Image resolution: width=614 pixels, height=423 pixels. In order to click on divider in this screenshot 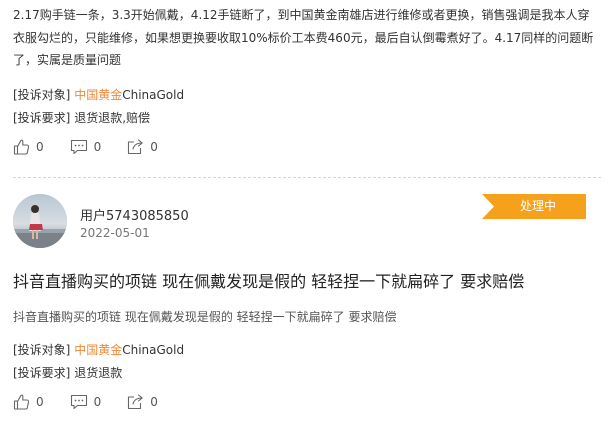, I will do `click(307, 177)`.